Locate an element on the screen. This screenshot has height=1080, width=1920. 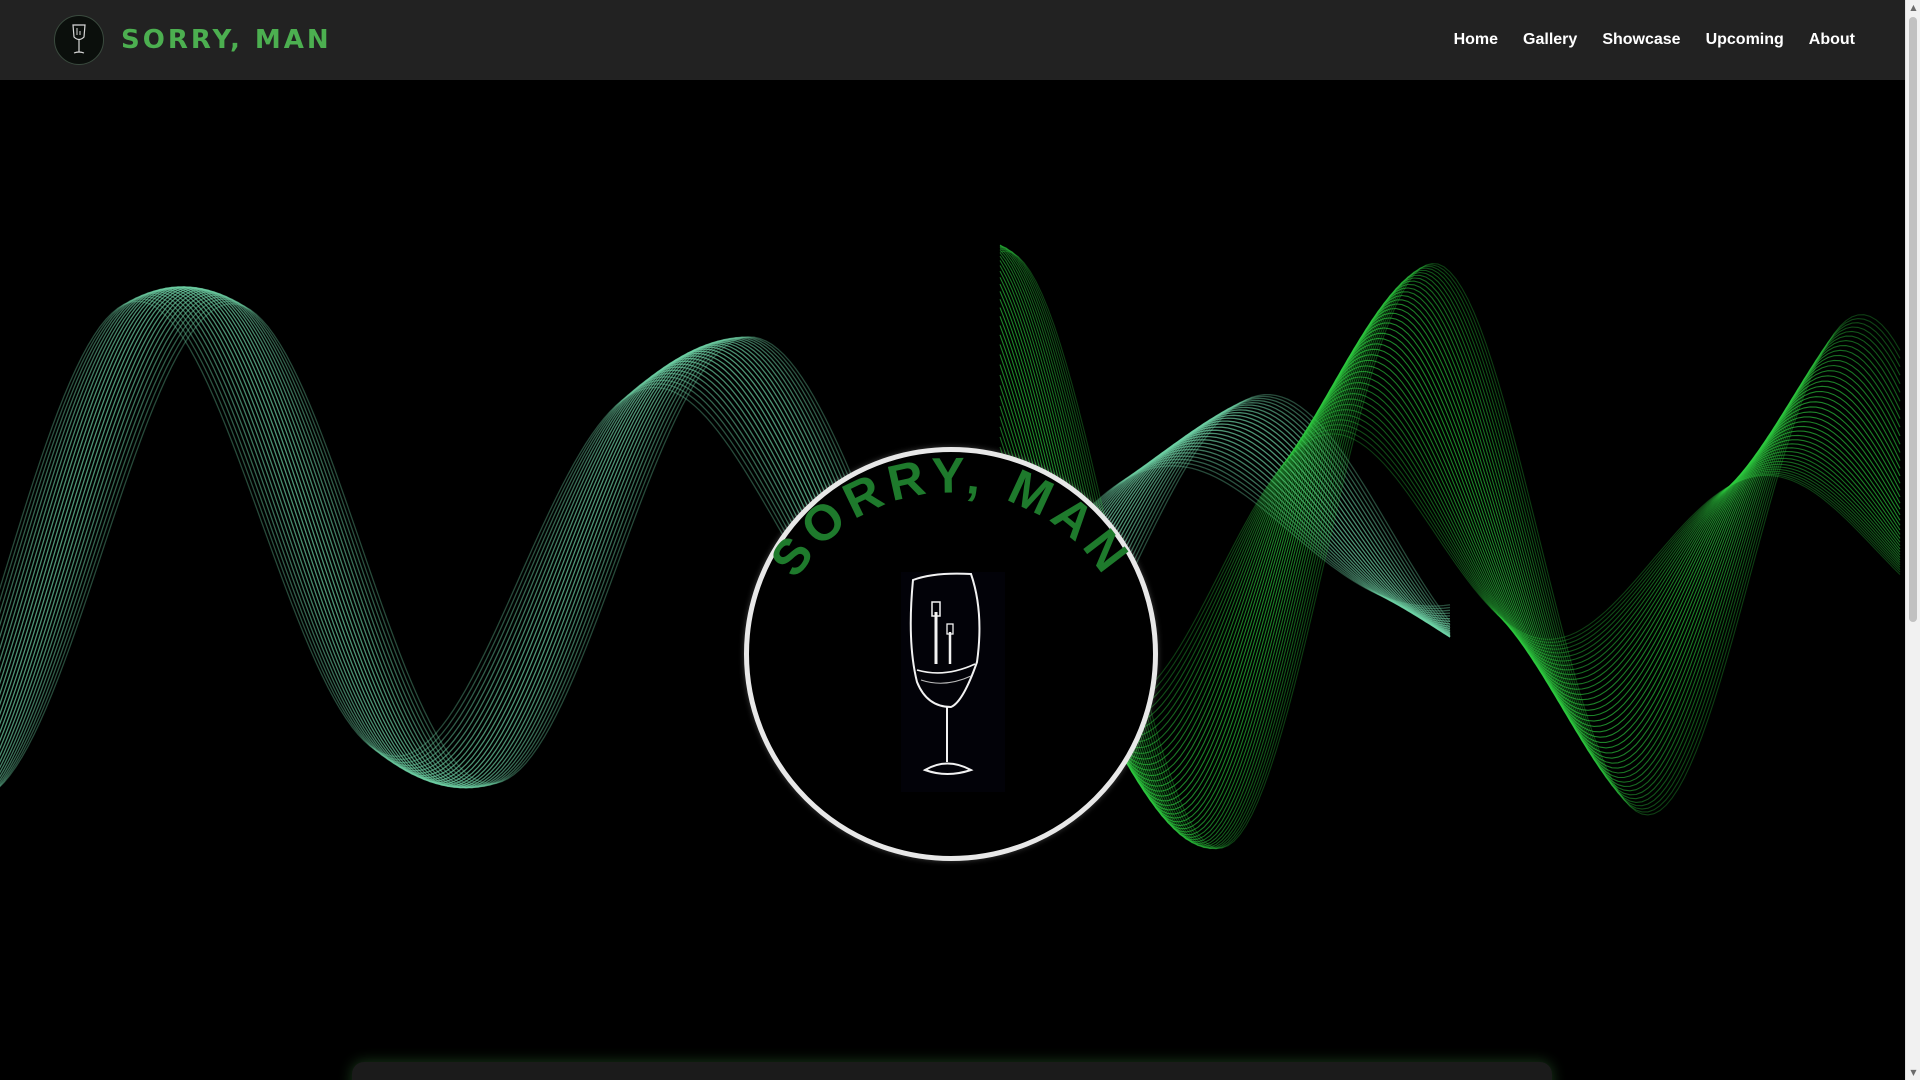
nav-showcase: Showcase is located at coordinates (1641, 40).